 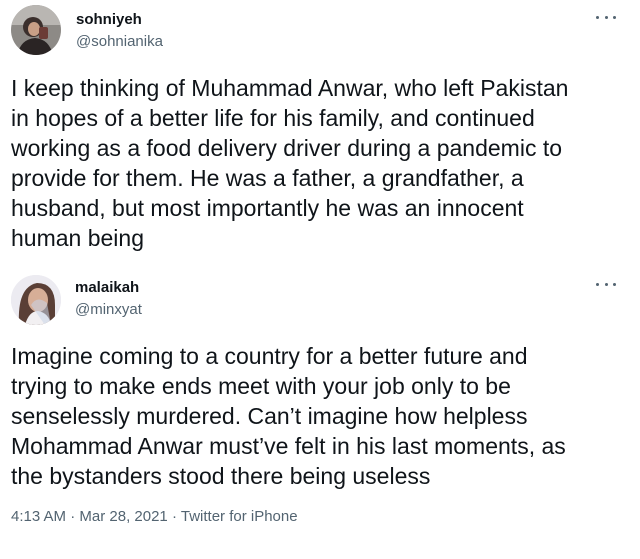 What do you see at coordinates (119, 41) in the screenshot?
I see `author-handle: @sohnianika` at bounding box center [119, 41].